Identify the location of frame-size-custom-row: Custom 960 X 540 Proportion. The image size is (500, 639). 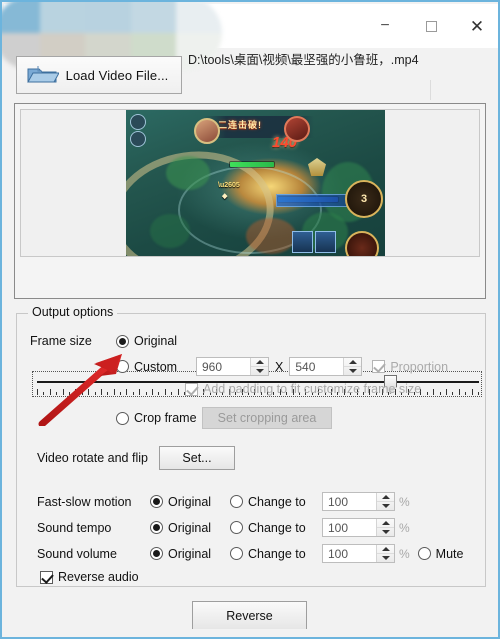
(282, 366).